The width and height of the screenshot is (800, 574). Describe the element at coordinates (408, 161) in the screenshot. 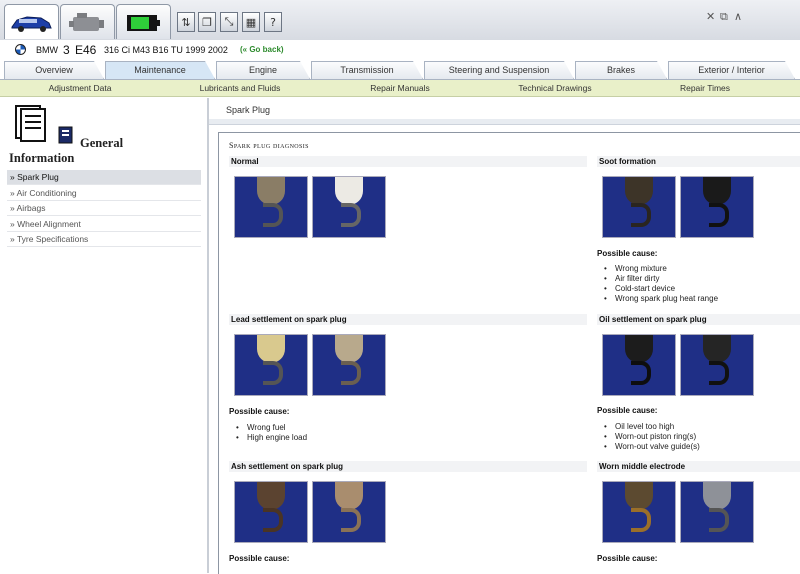

I see `section-heading-normal: Normal` at that location.